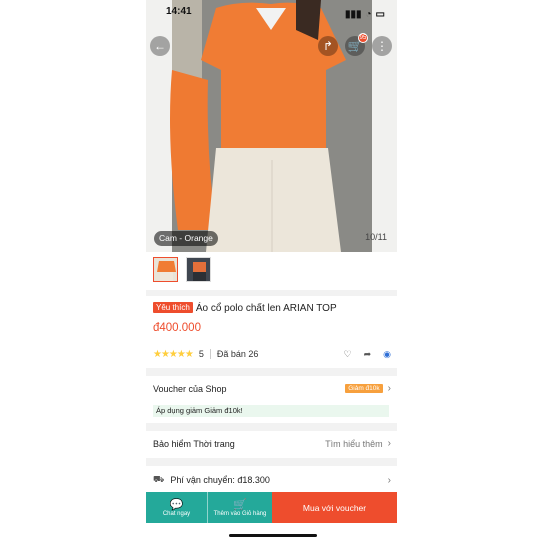 The width and height of the screenshot is (543, 543). What do you see at coordinates (173, 307) in the screenshot?
I see `favorite-tag: Yêu thích` at bounding box center [173, 307].